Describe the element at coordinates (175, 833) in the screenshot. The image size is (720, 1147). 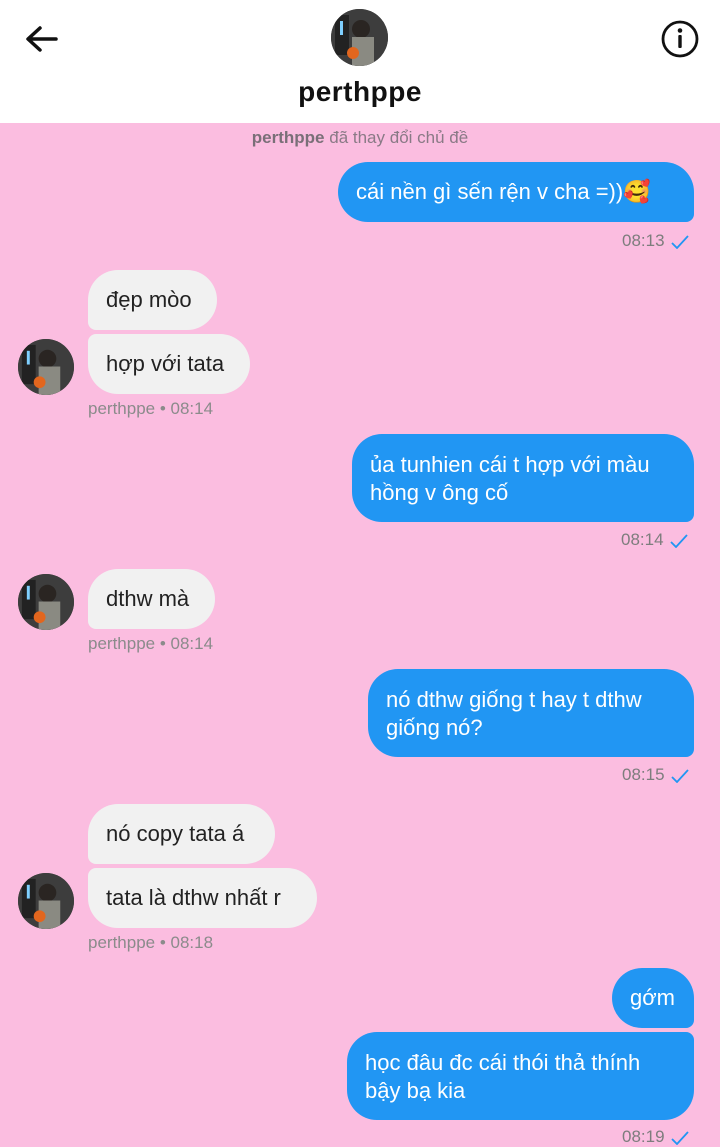
I see `message-text: nó copy tata á` at that location.